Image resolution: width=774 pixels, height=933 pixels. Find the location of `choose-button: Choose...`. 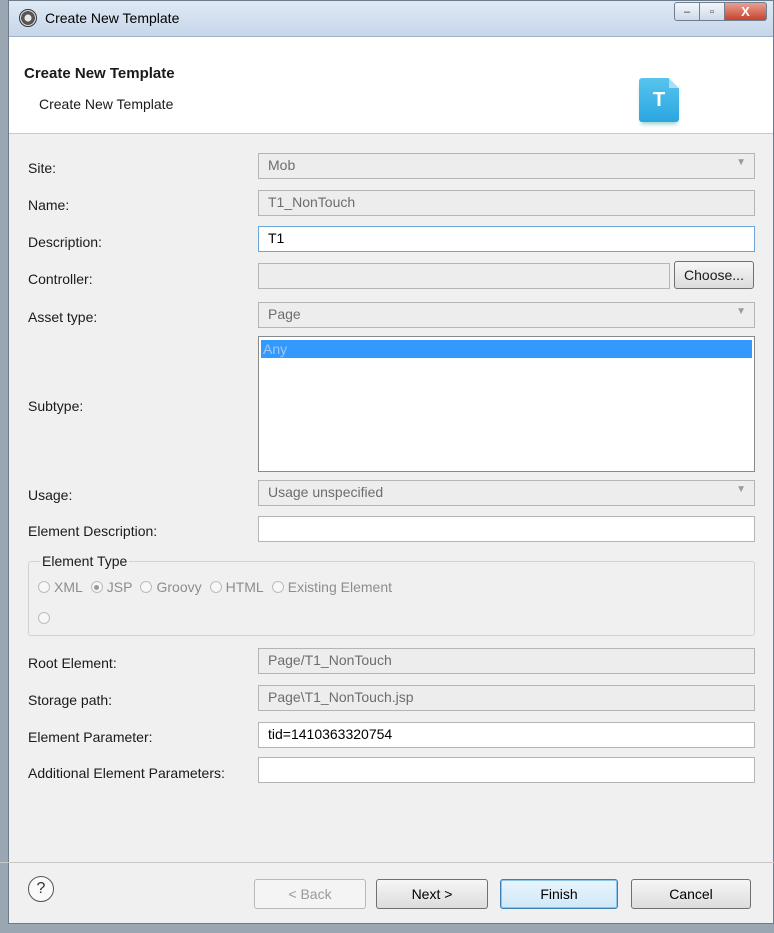

choose-button: Choose... is located at coordinates (714, 275).